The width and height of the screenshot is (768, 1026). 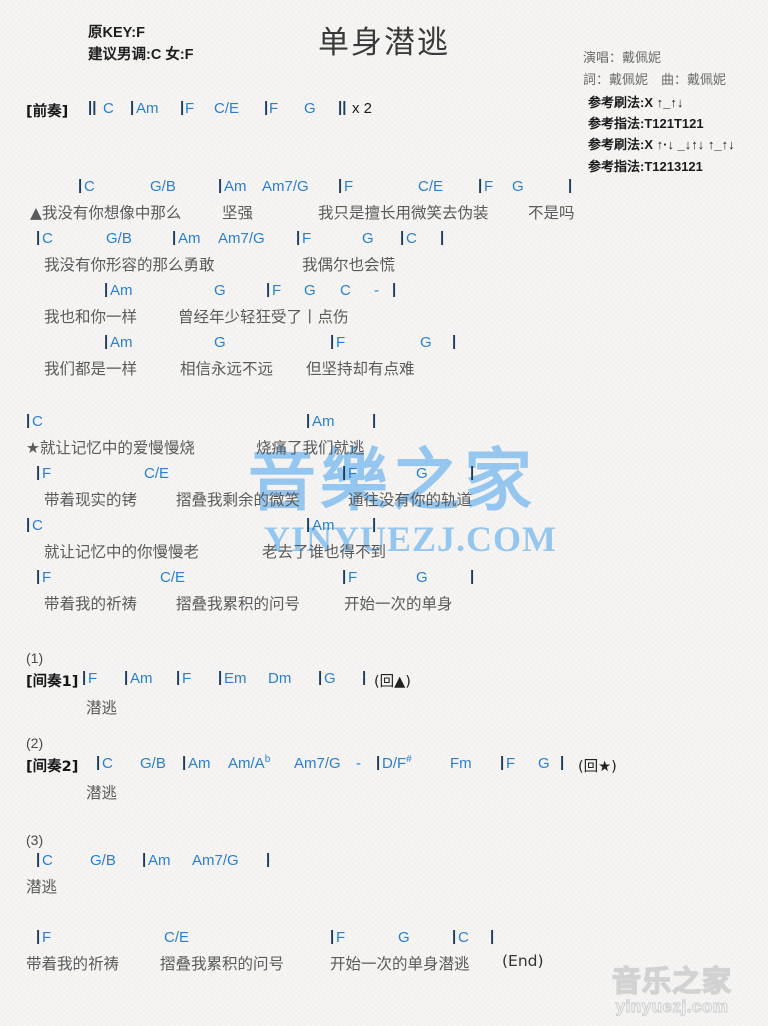 I want to click on verse-lyric-row: ▲我没有你想像中那么 坚强 我只是擅长用微笑去伪装 不是吗, so click(x=384, y=214).